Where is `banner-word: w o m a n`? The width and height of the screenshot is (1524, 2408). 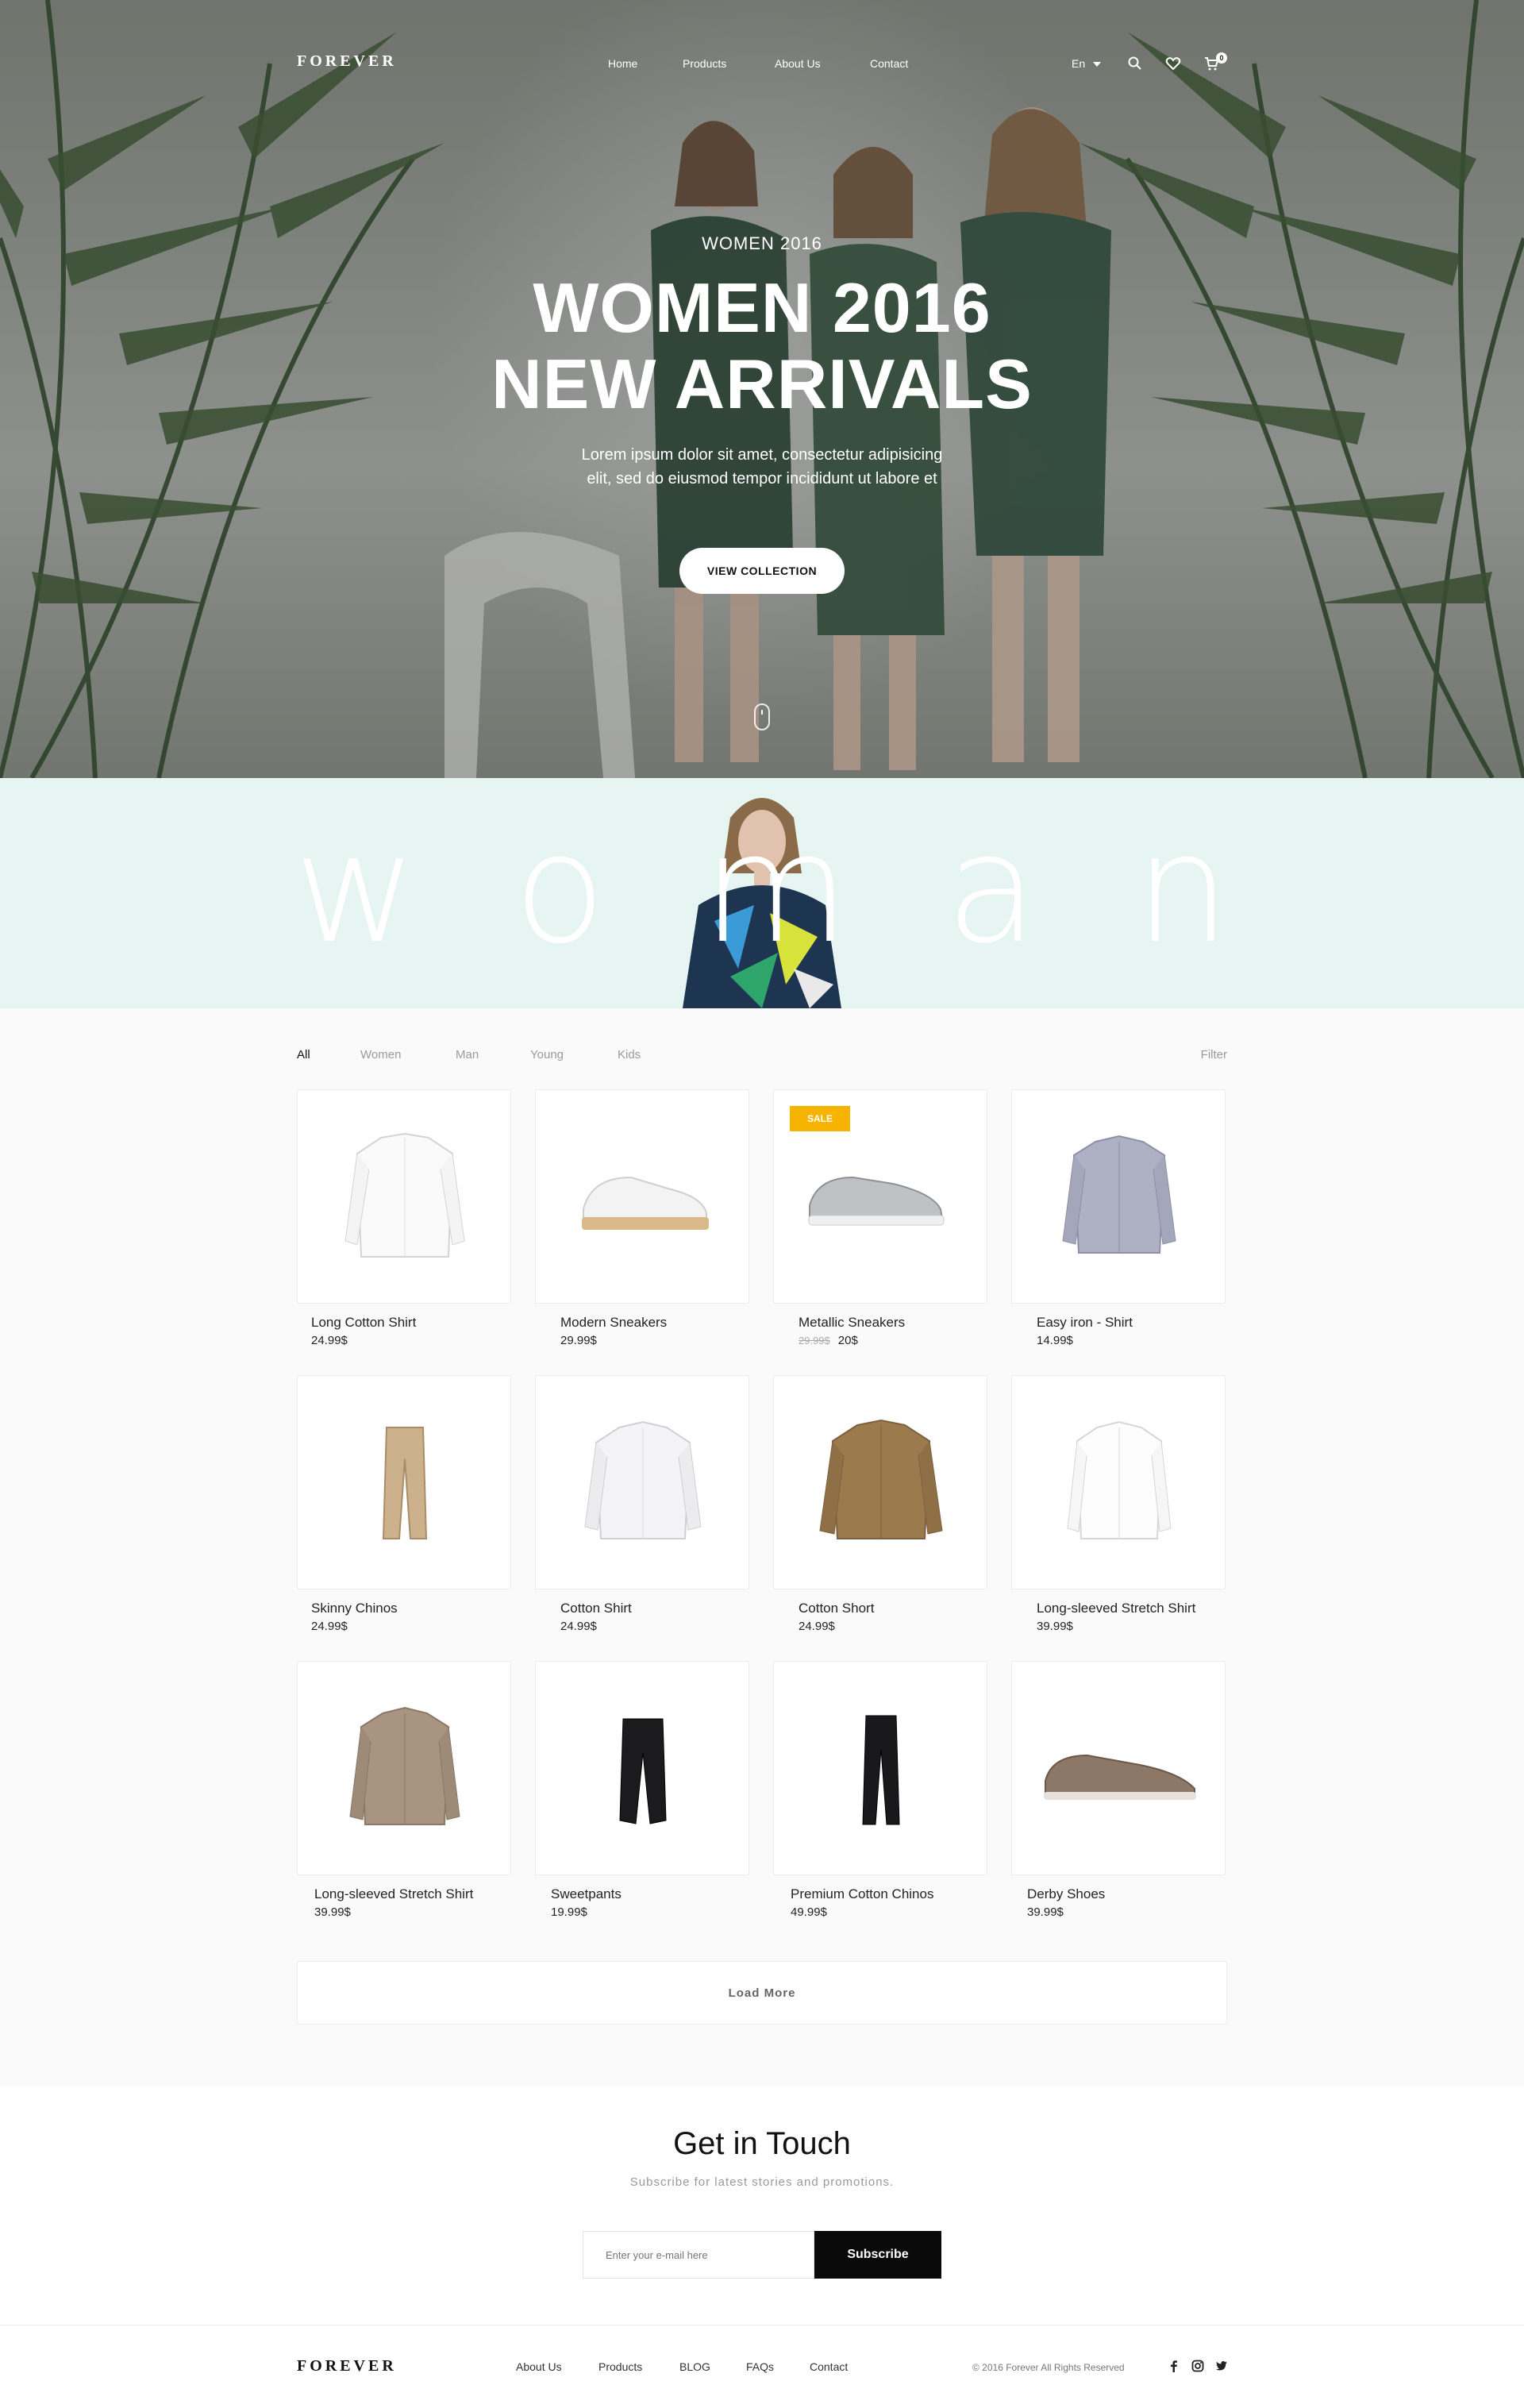
banner-word: w o m a n is located at coordinates (762, 889).